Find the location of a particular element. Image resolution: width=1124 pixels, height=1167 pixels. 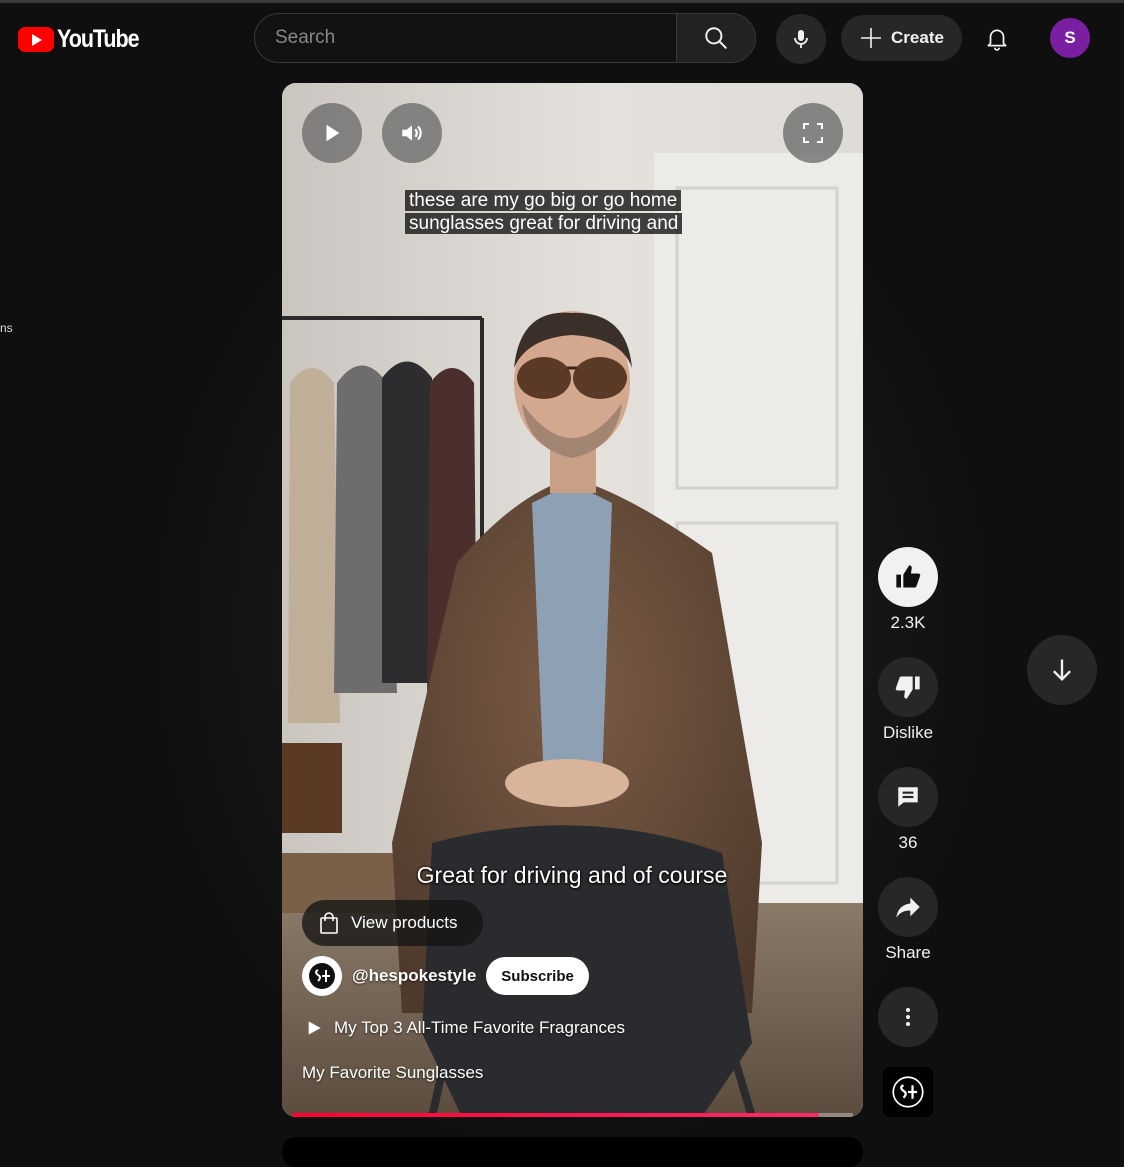

notifications-button is located at coordinates (997, 38).